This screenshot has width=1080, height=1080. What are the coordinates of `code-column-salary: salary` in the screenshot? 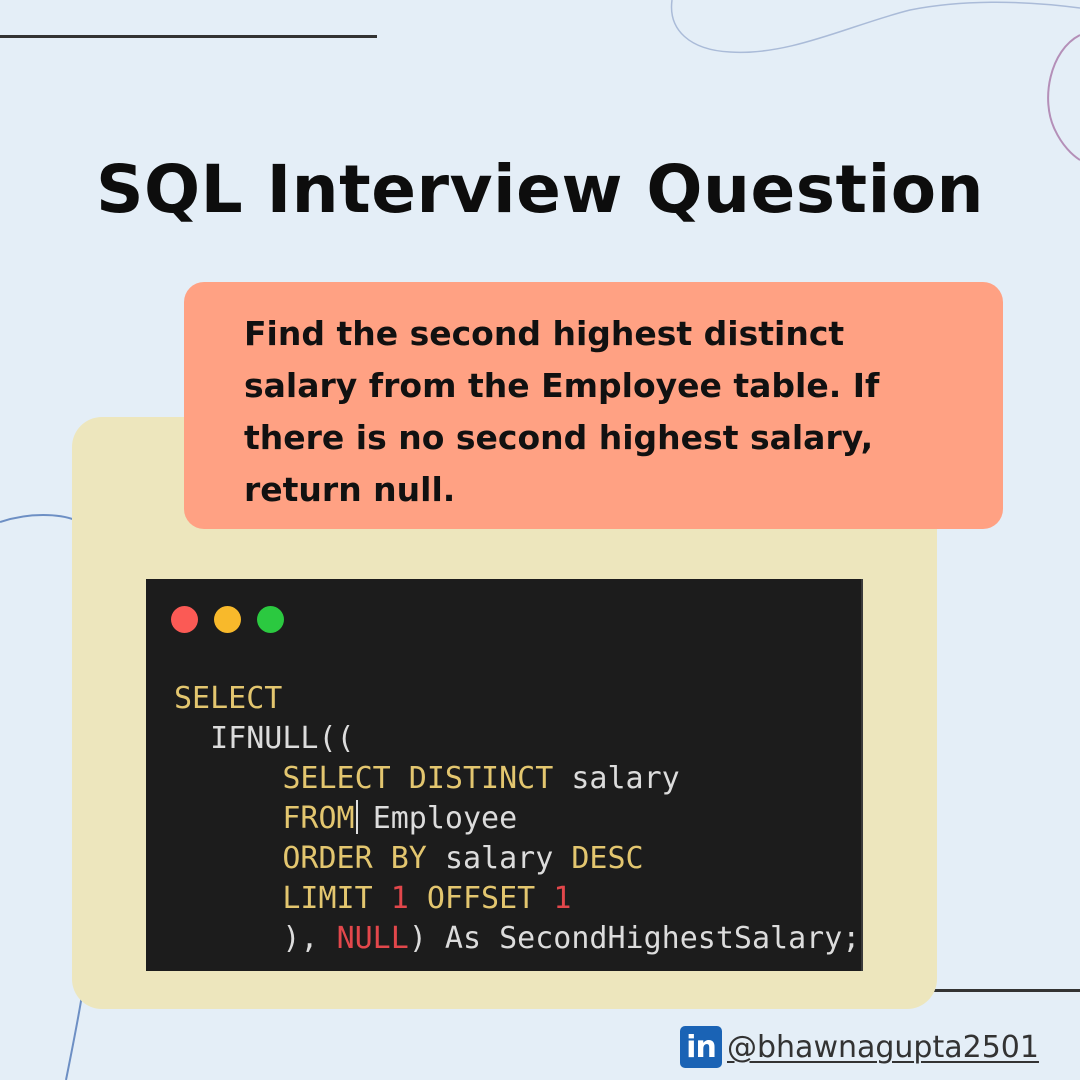 It's located at (625, 778).